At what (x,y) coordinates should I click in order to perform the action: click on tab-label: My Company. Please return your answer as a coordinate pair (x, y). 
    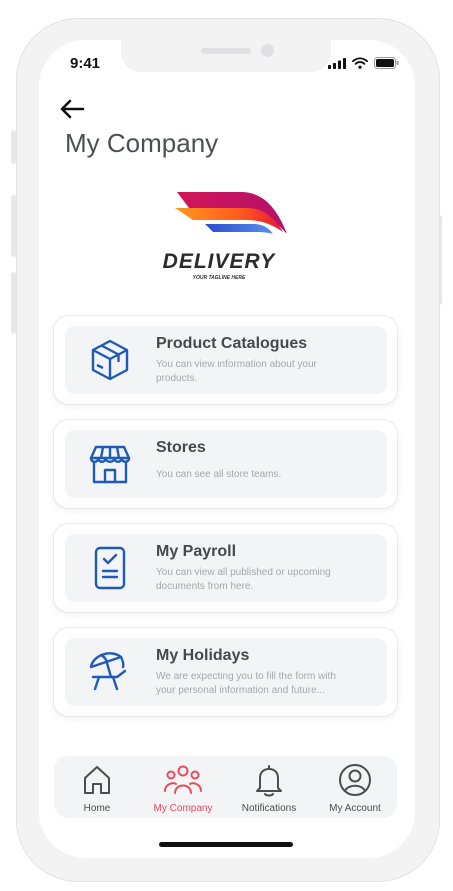
    Looking at the image, I should click on (183, 808).